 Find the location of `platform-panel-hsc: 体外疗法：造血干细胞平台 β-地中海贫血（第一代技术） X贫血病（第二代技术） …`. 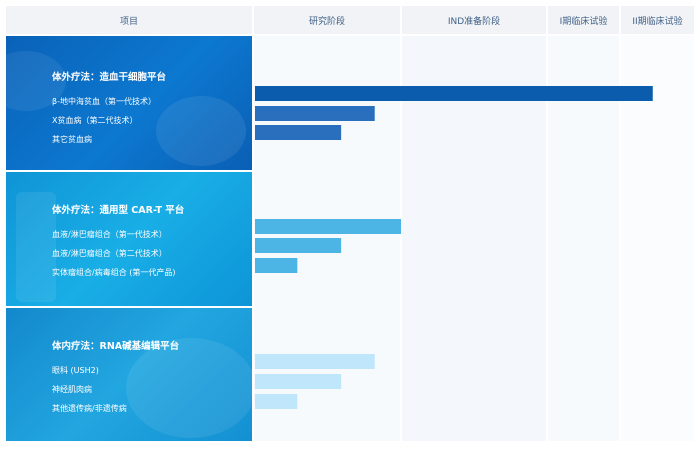

platform-panel-hsc: 体外疗法：造血干细胞平台 β-地中海贫血（第一代技术） X贫血病（第二代技术） … is located at coordinates (129, 103).